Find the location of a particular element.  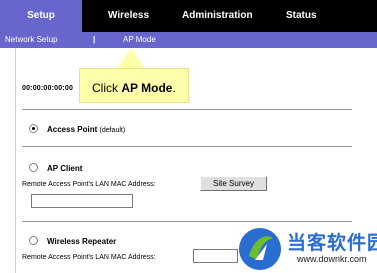

wireless-repeater-label: Wireless Repeater is located at coordinates (82, 241).